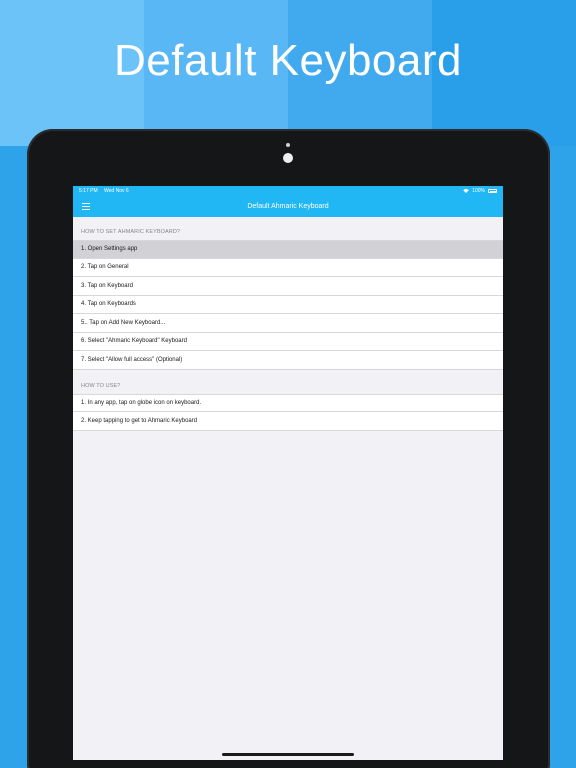 Image resolution: width=576 pixels, height=768 pixels. I want to click on nav-title: Default Ahmaric Keyboard, so click(288, 206).